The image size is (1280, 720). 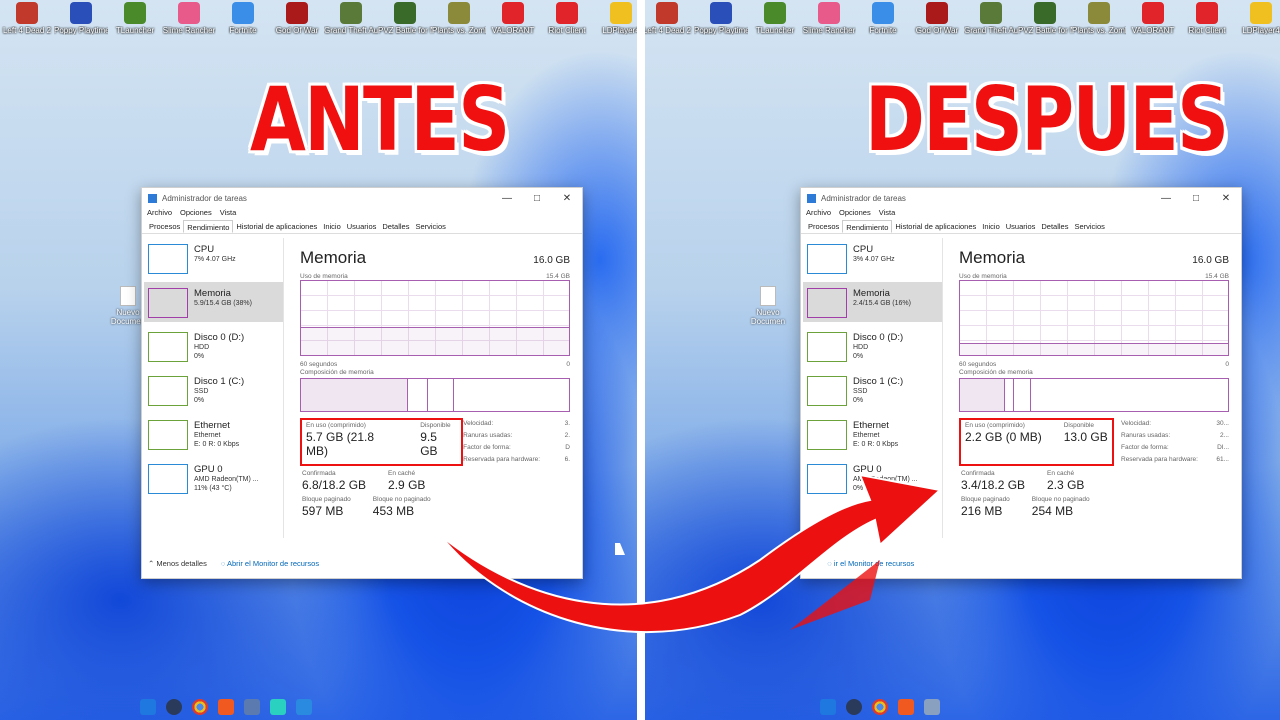 What do you see at coordinates (212, 425) in the screenshot?
I see `sidebar-item-name: Ethernet` at bounding box center [212, 425].